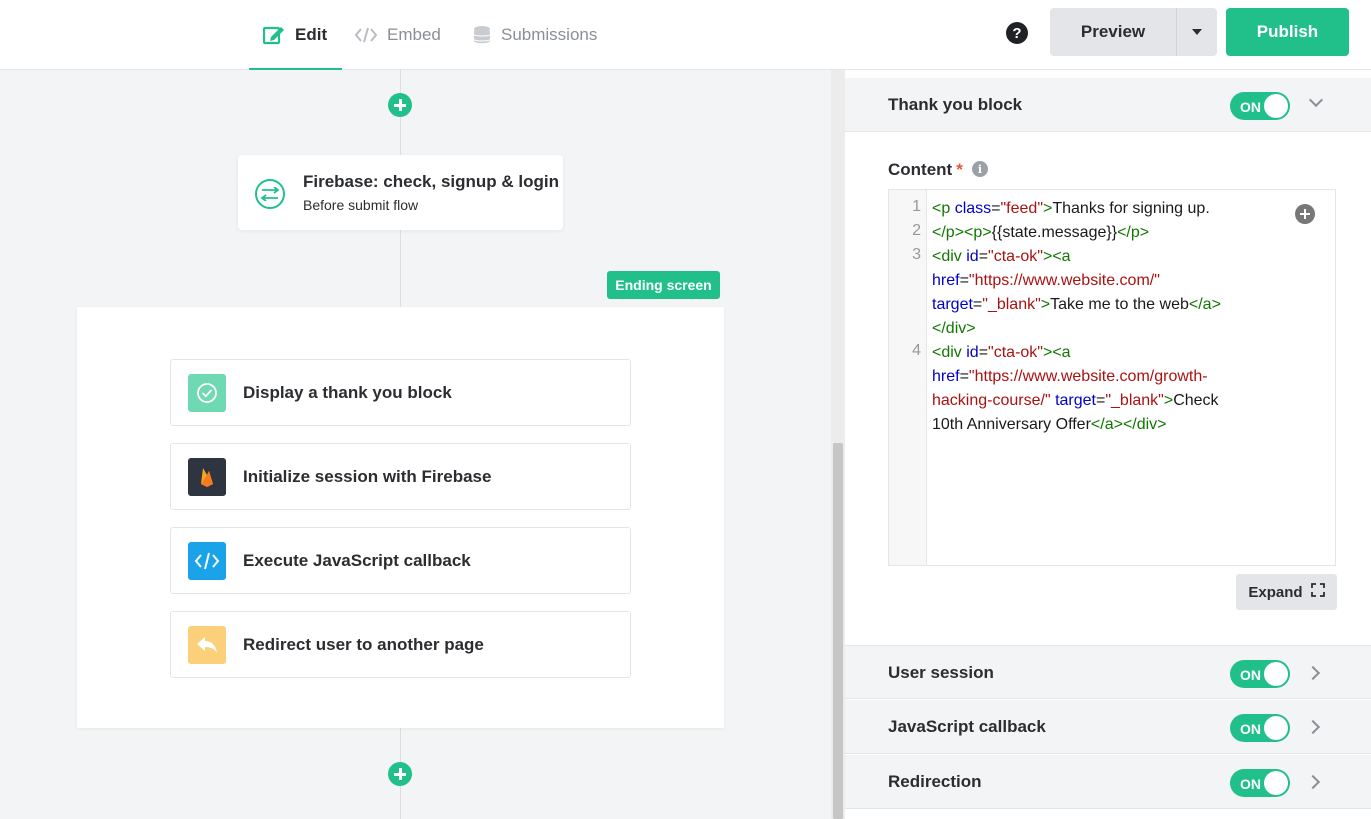 This screenshot has width=1371, height=819. What do you see at coordinates (935, 781) in the screenshot?
I see `section-title: Redirection` at bounding box center [935, 781].